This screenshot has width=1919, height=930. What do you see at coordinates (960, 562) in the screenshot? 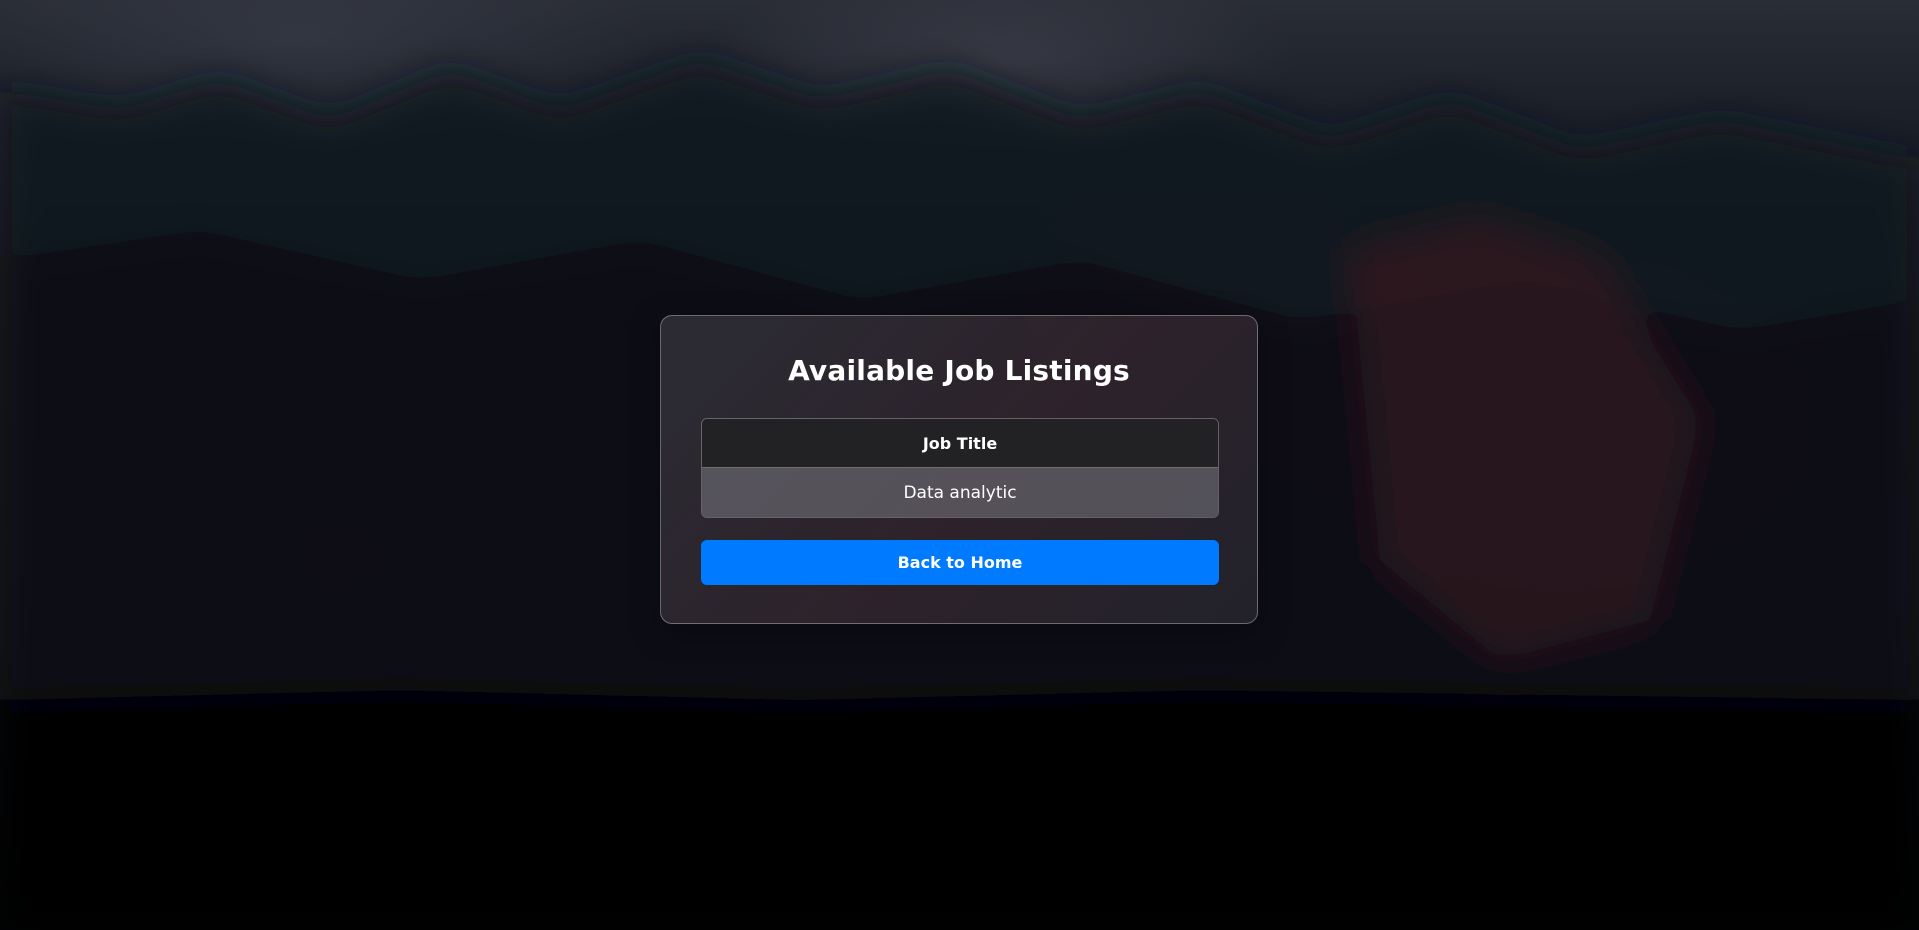
I see `back-to-home-button: Back to Home` at bounding box center [960, 562].